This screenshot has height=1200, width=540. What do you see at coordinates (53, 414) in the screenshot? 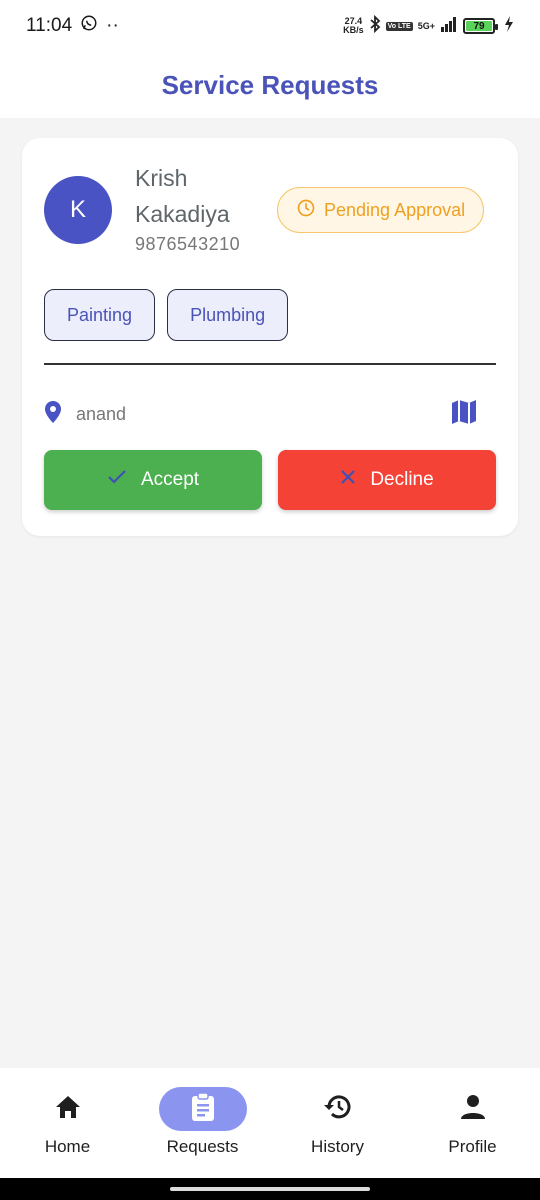
I see `location-pin-icon` at bounding box center [53, 414].